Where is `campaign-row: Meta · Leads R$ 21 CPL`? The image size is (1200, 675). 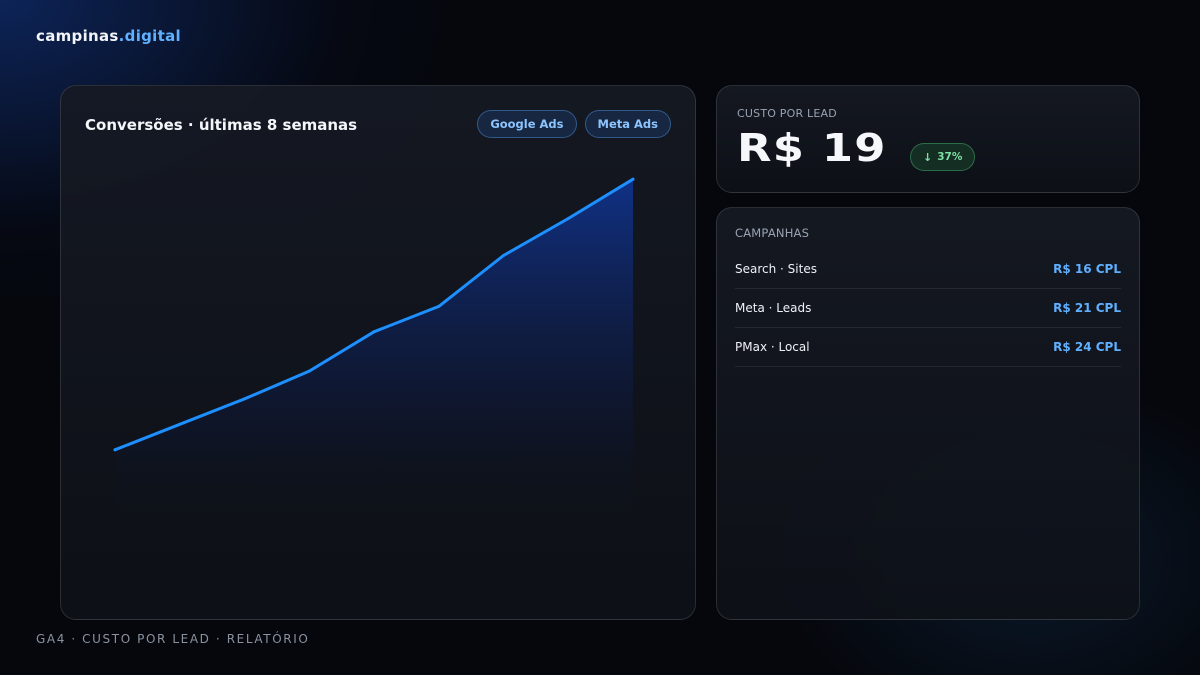
campaign-row: Meta · Leads R$ 21 CPL is located at coordinates (928, 308).